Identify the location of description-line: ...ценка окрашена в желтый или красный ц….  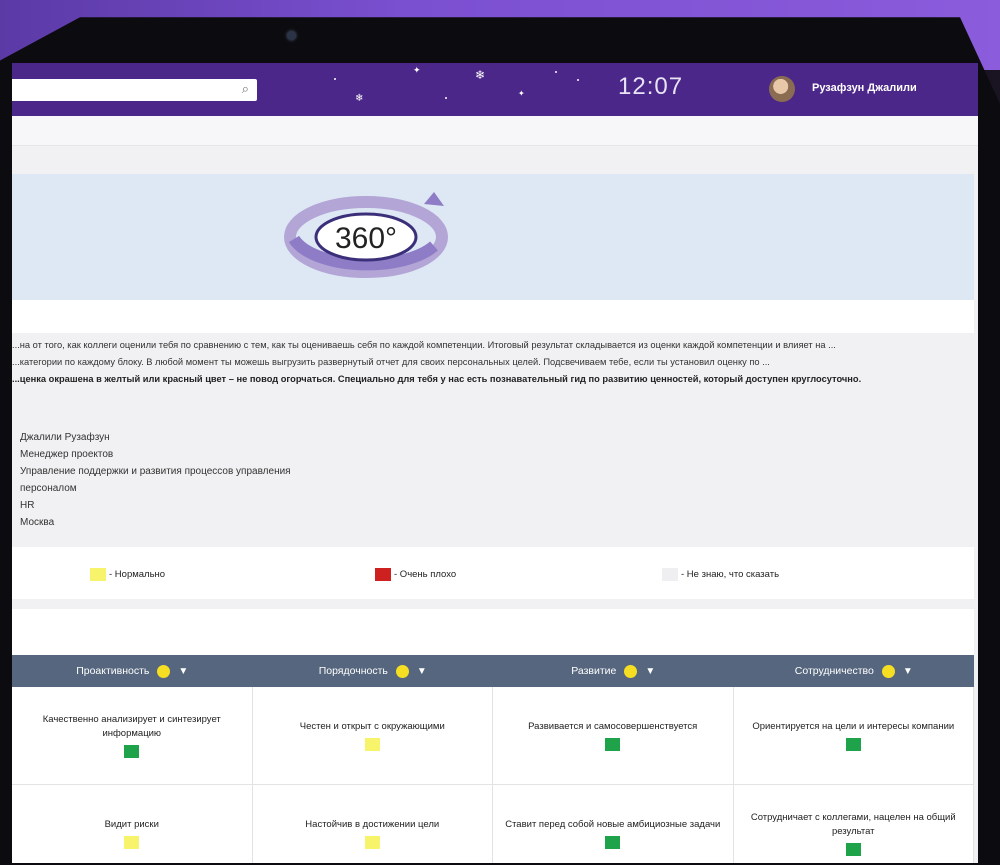
(437, 379).